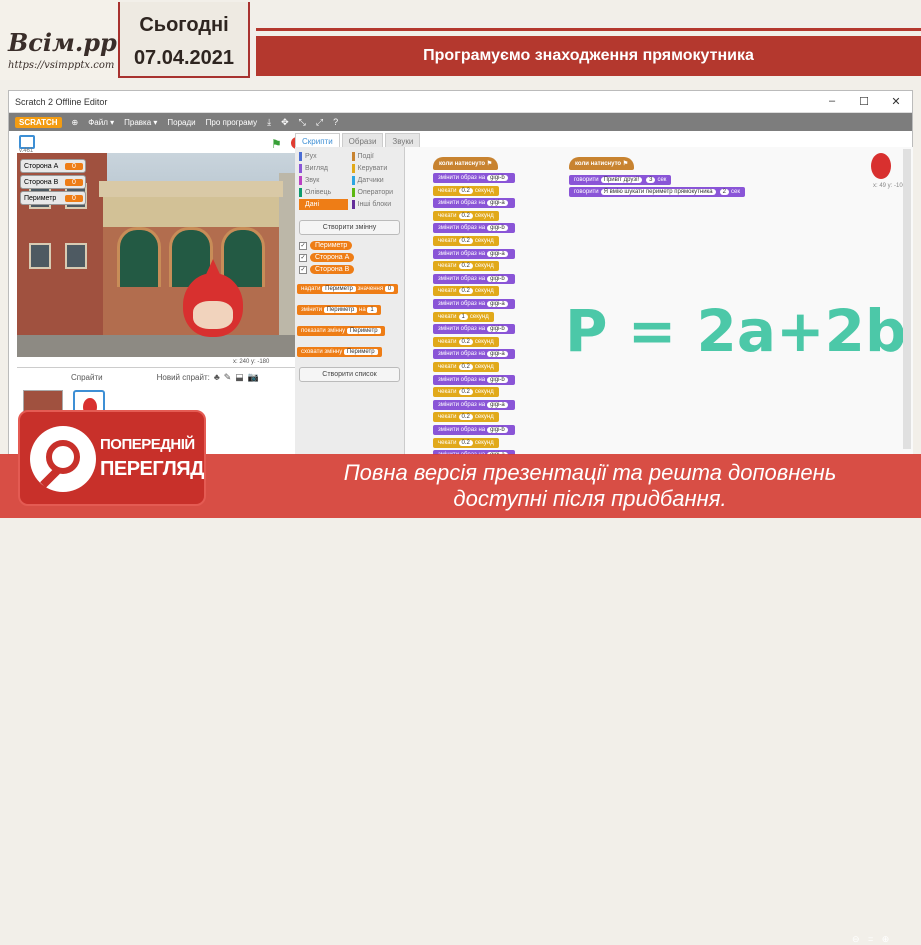 The width and height of the screenshot is (921, 945). I want to click on camera-icon: 📷, so click(253, 377).